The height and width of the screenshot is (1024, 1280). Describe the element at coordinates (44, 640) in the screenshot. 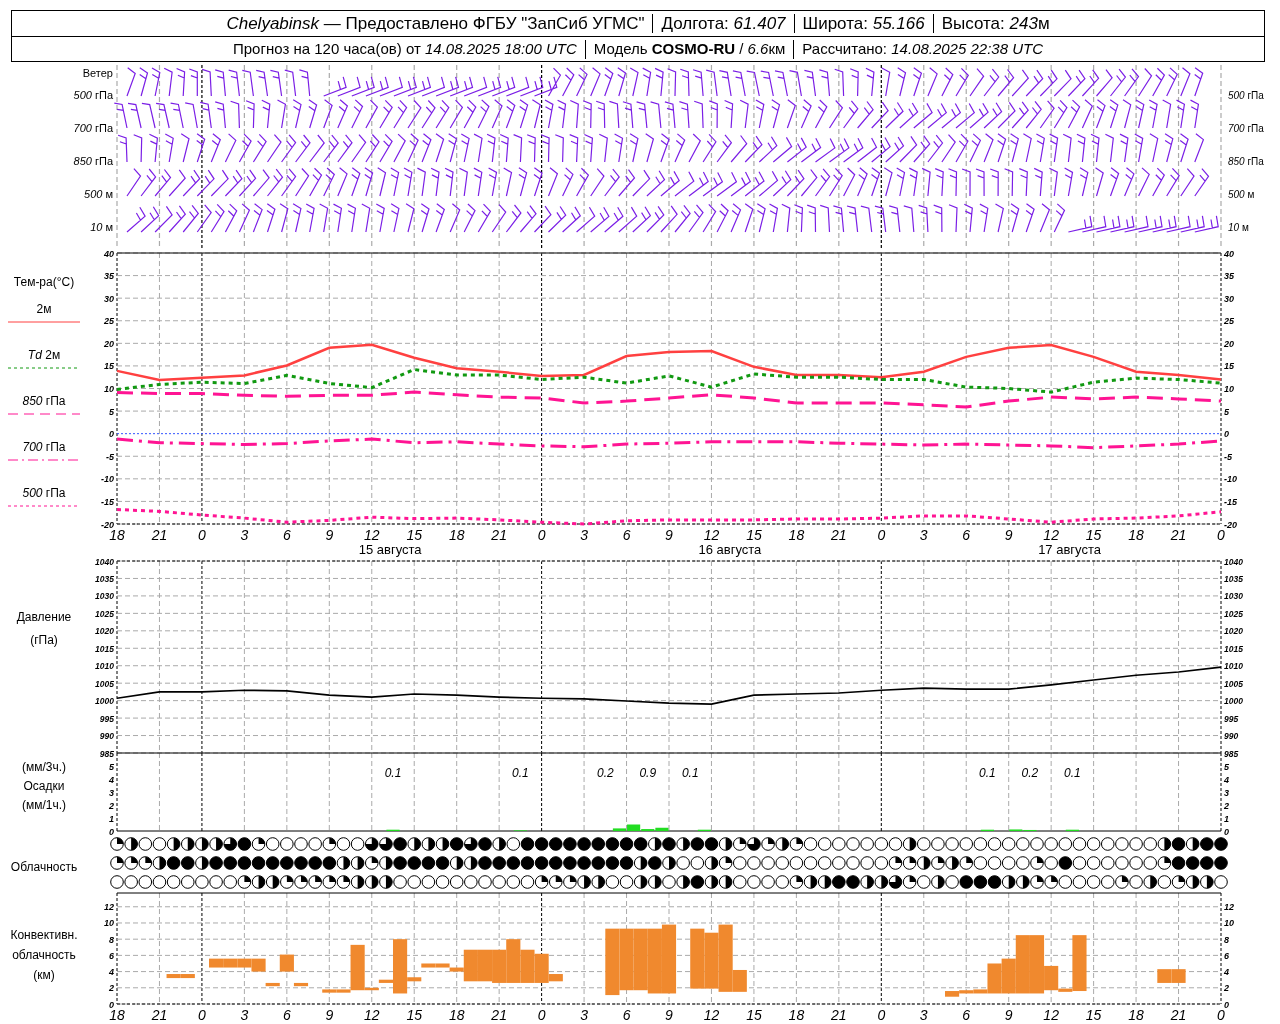

I see `panel-label: (гПа)` at that location.